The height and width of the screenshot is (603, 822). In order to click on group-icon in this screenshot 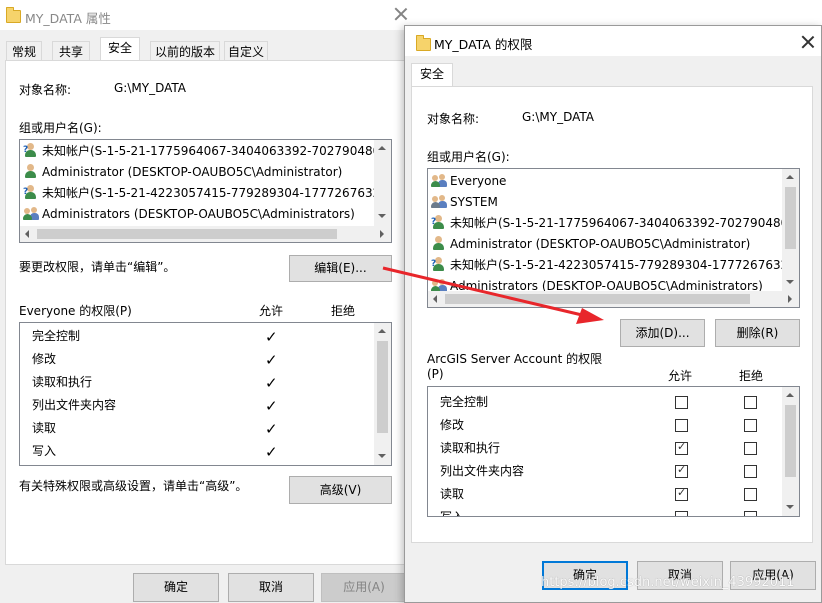, I will do `click(439, 180)`.